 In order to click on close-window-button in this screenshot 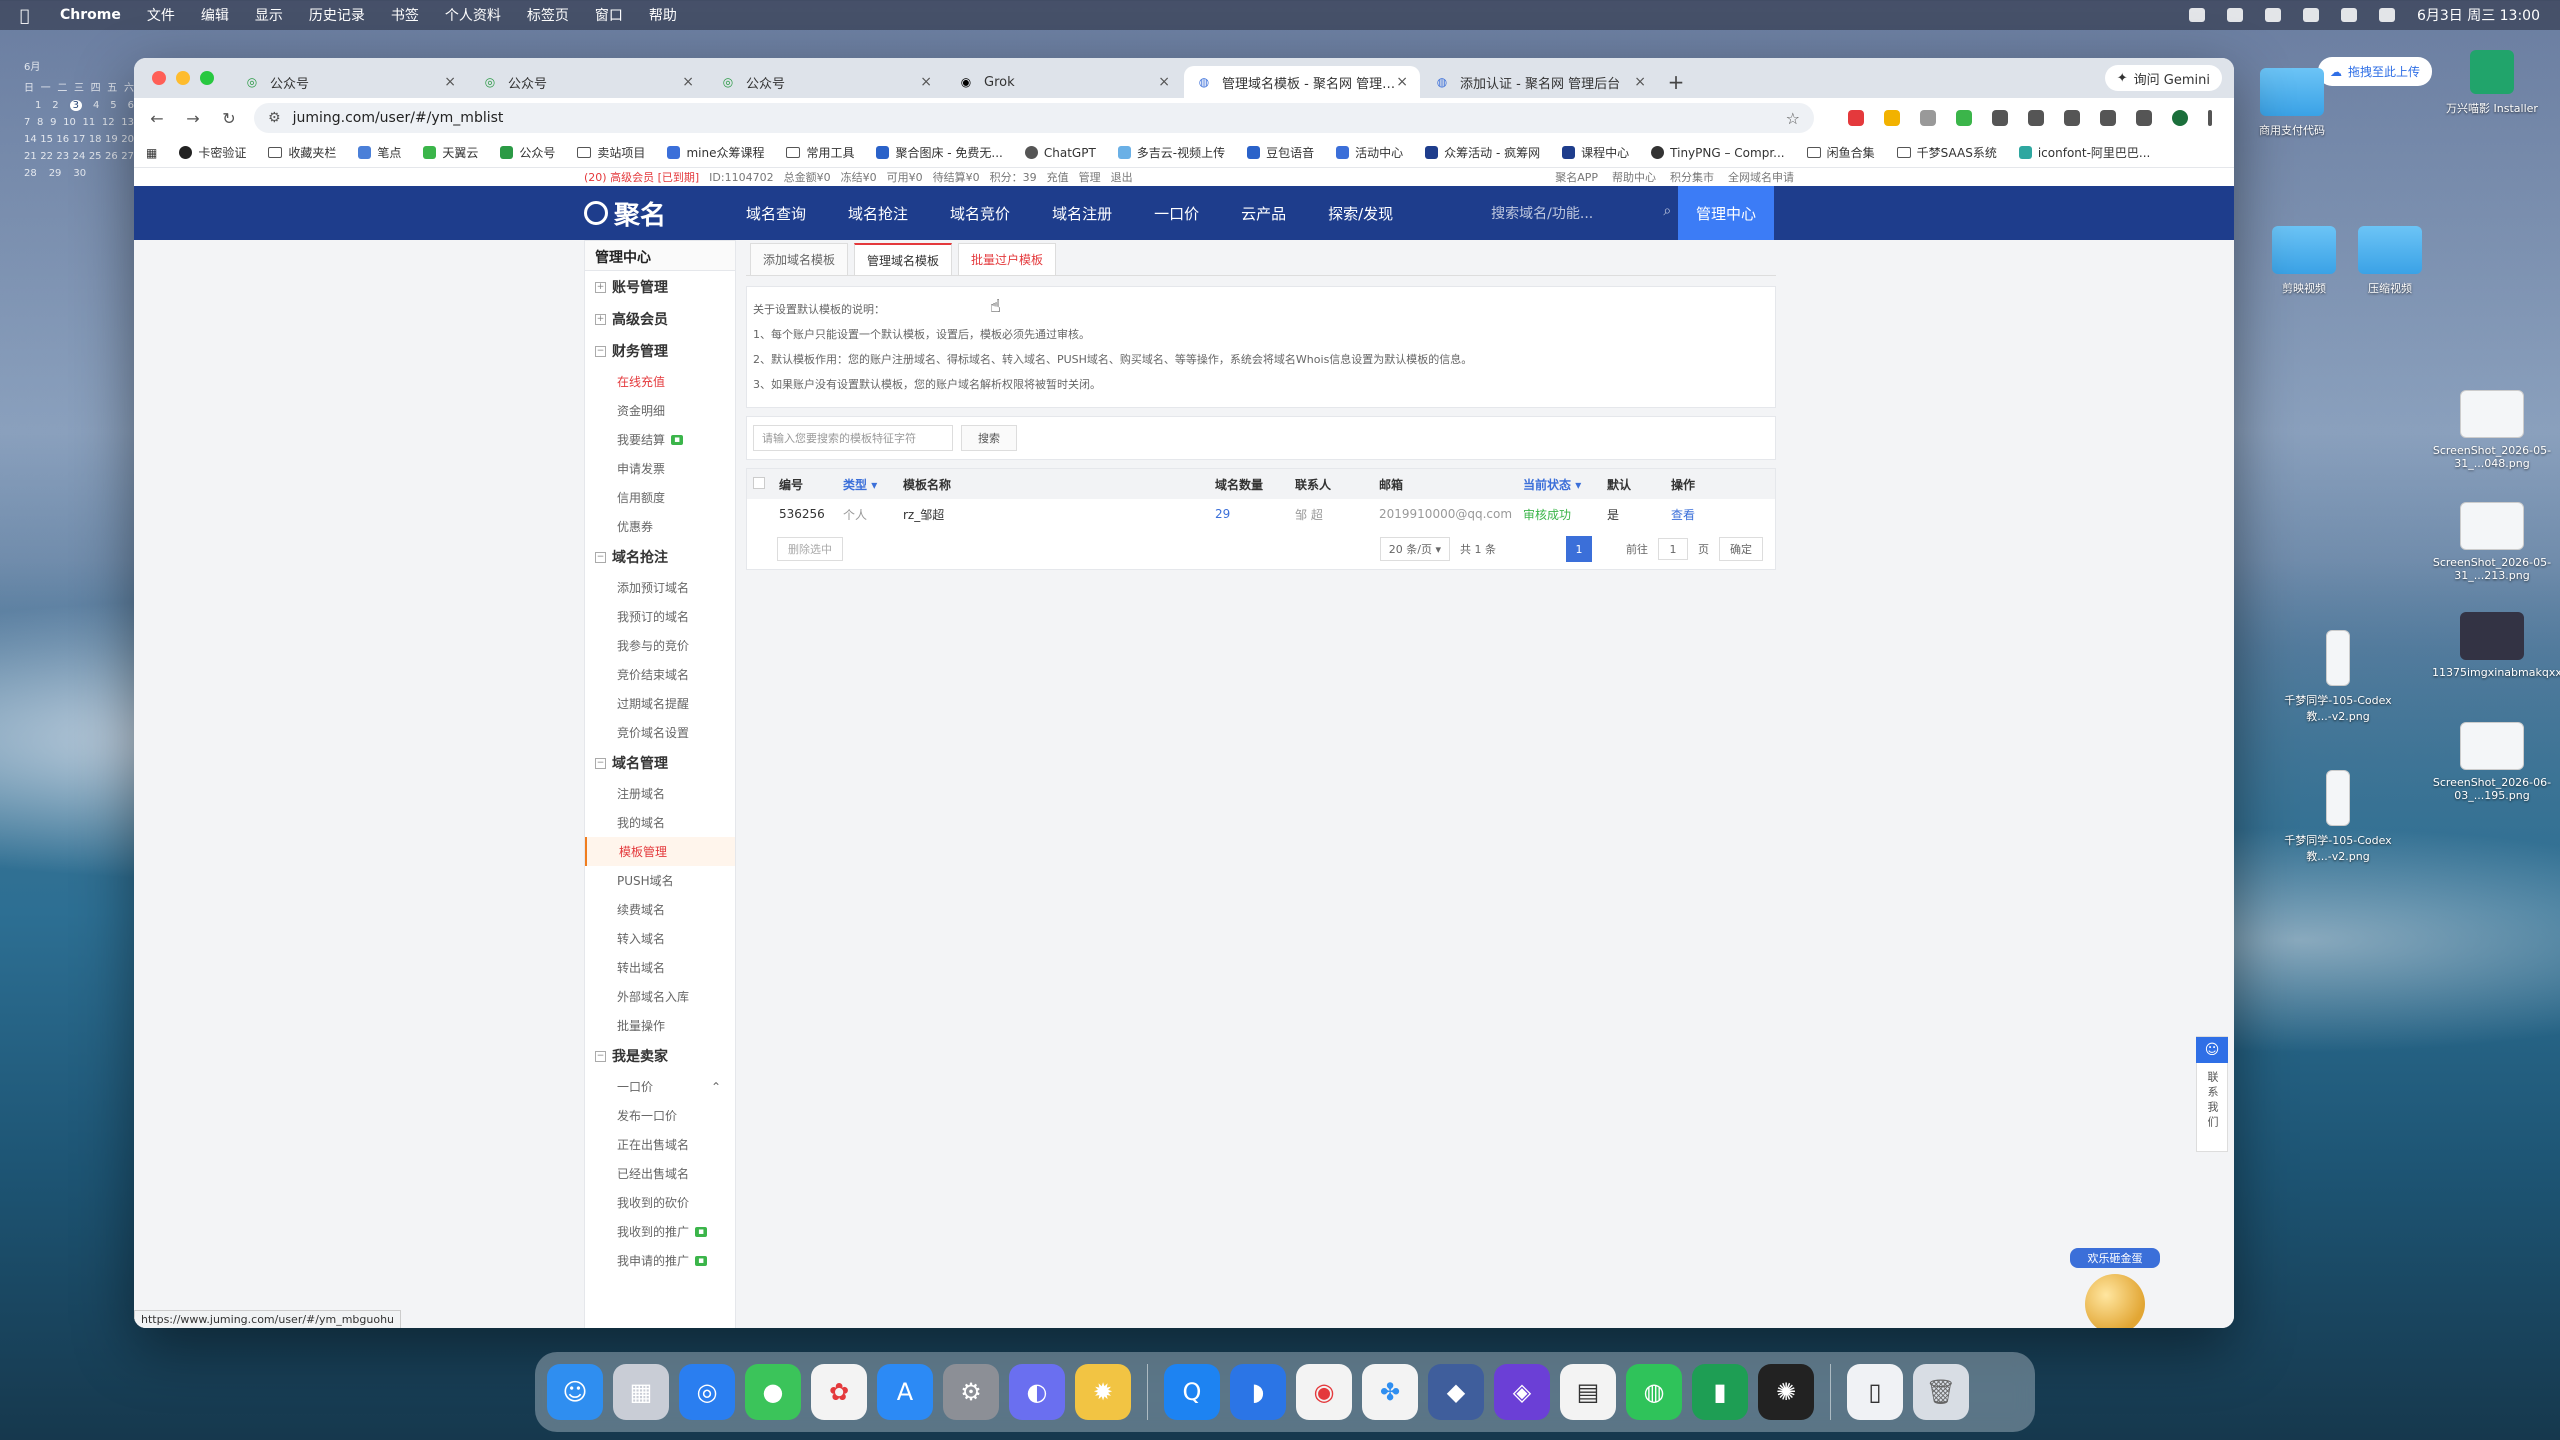, I will do `click(159, 78)`.